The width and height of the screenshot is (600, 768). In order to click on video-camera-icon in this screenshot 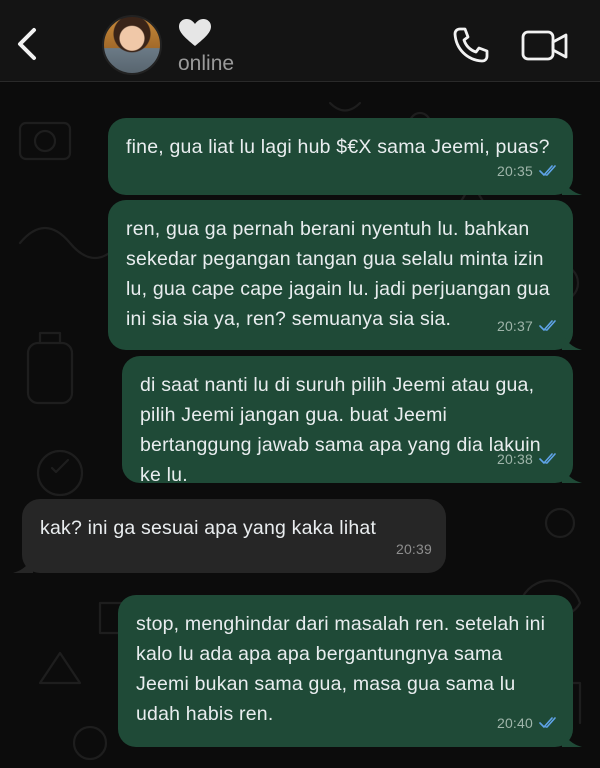, I will do `click(544, 45)`.